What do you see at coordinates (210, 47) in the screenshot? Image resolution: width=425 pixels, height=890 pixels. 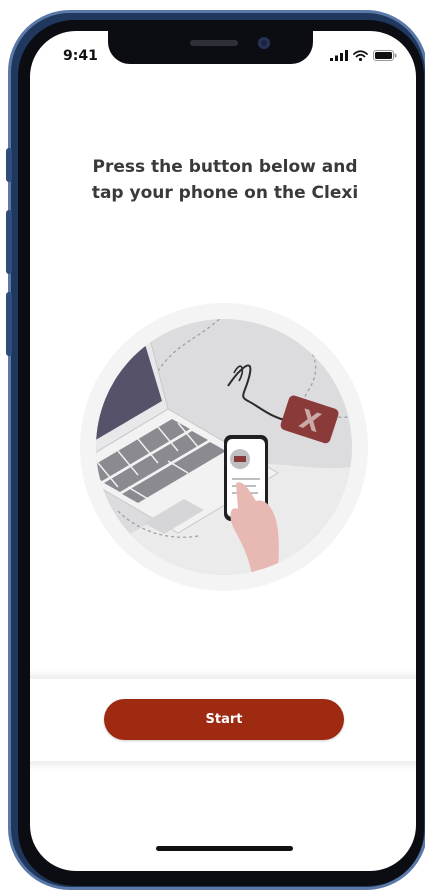 I see `notch` at bounding box center [210, 47].